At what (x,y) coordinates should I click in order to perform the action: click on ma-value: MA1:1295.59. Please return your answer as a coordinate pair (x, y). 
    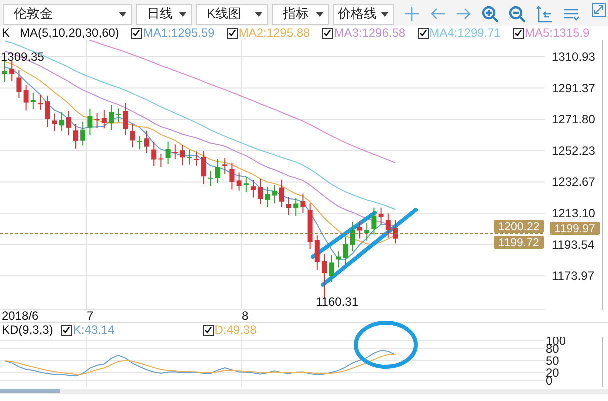
    Looking at the image, I should click on (179, 33).